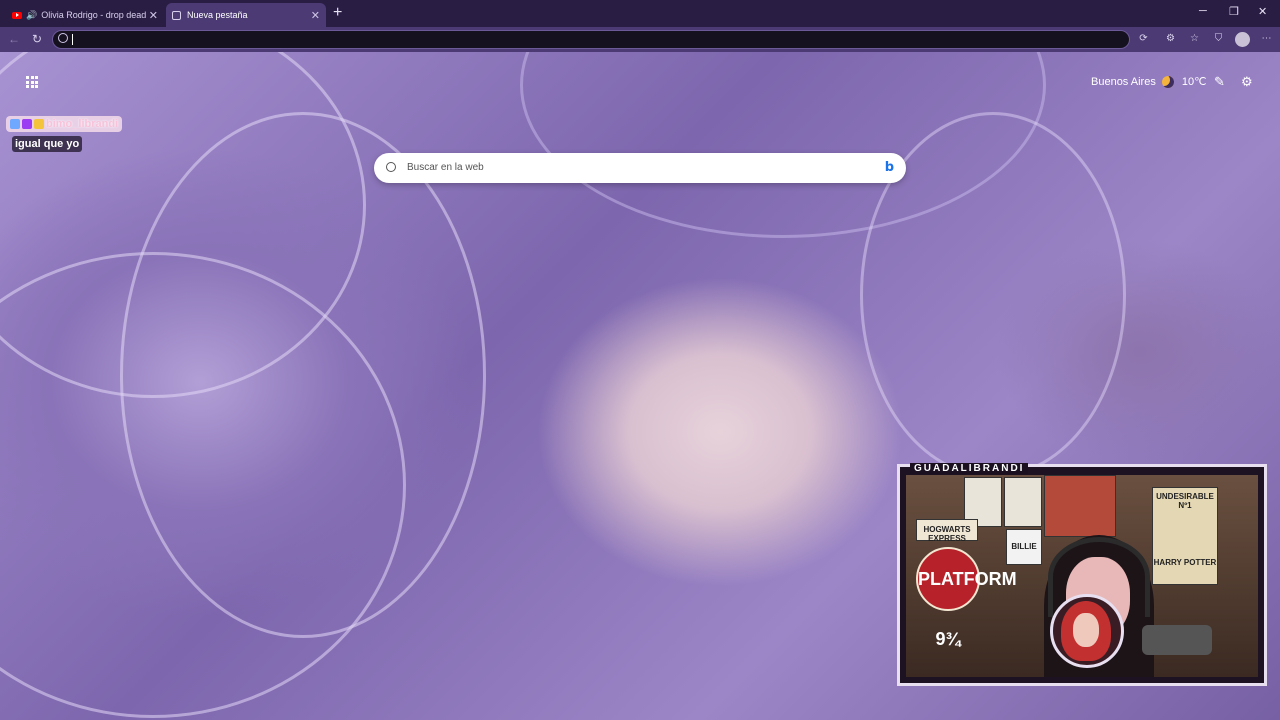 This screenshot has width=1280, height=720. I want to click on webcam-title: GUADALIBRANDI, so click(969, 468).